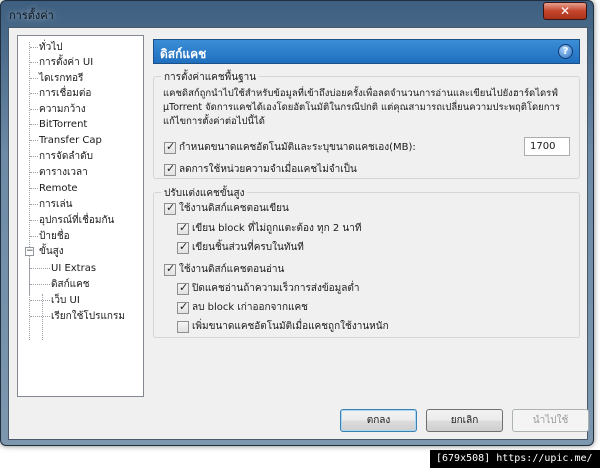 The height and width of the screenshot is (468, 600). What do you see at coordinates (55, 204) in the screenshot?
I see `tree-item-playback: การเล่น` at bounding box center [55, 204].